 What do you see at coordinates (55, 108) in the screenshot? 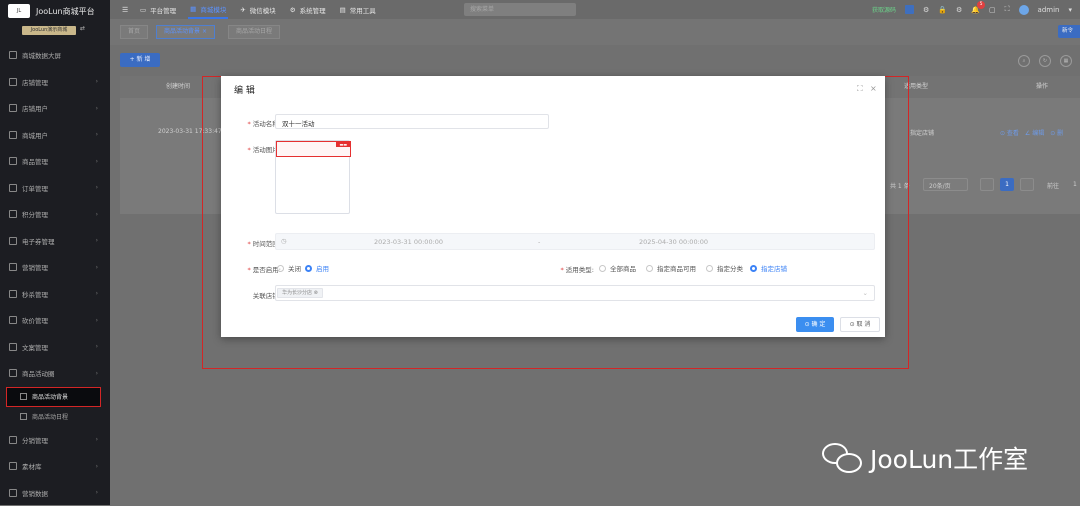
I see `sidebar-item: 店铺用户›` at bounding box center [55, 108].